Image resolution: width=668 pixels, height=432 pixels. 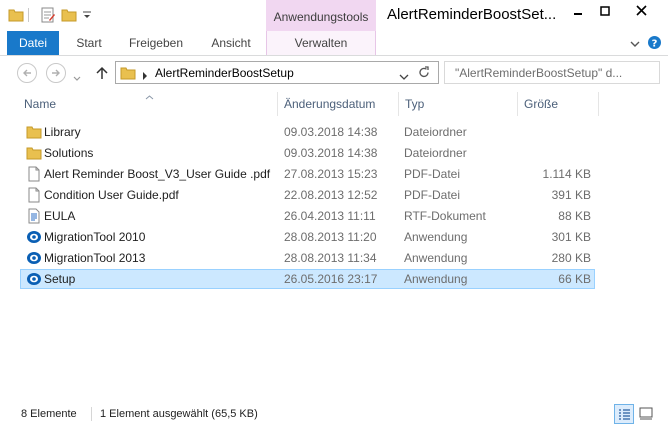 What do you see at coordinates (60, 279) in the screenshot?
I see `file-name: Setup` at bounding box center [60, 279].